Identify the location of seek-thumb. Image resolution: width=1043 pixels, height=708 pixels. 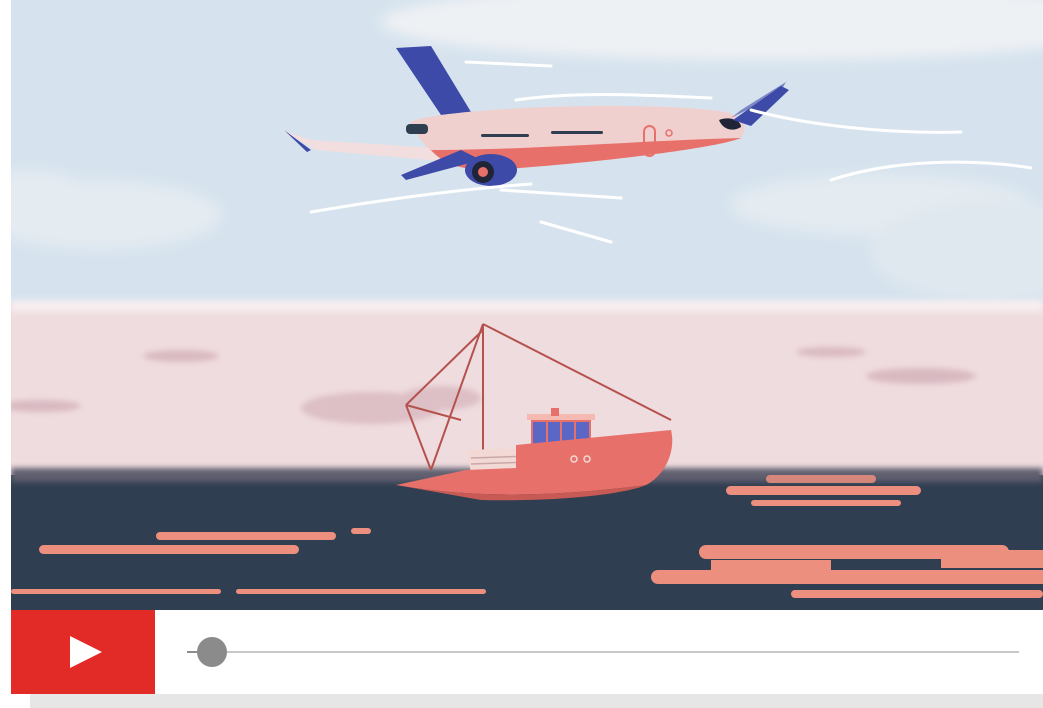
(211, 652).